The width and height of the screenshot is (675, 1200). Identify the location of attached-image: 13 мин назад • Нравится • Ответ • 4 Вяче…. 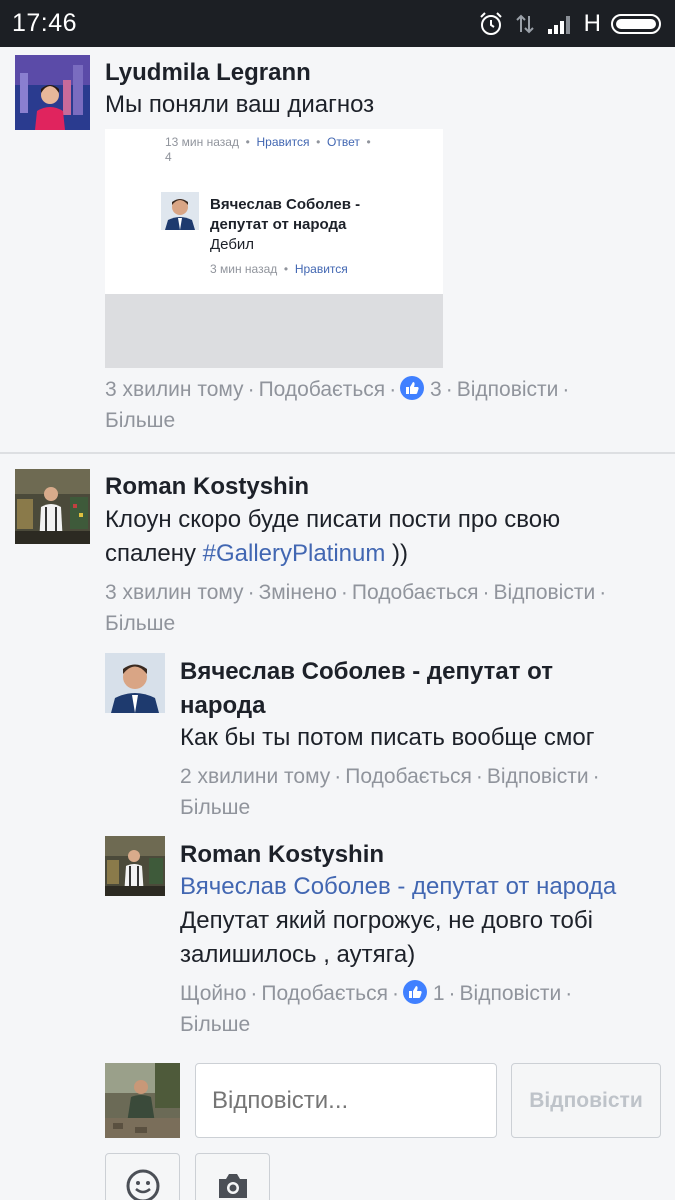
(274, 248).